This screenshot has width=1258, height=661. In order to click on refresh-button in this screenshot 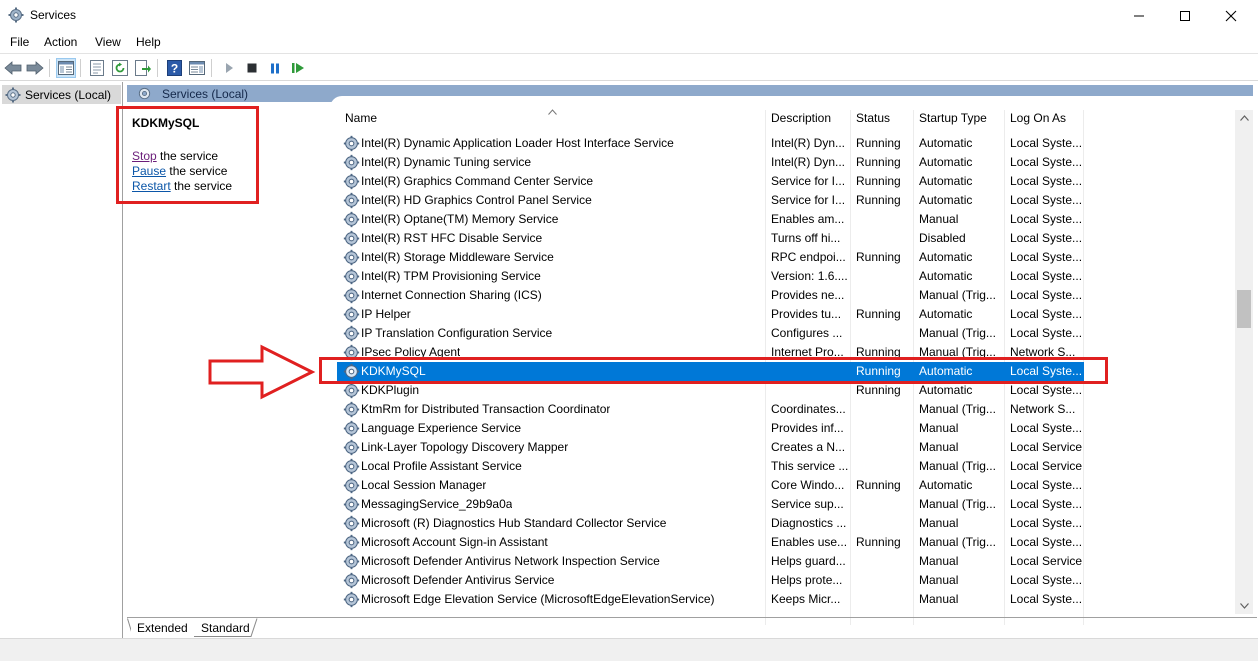, I will do `click(120, 68)`.